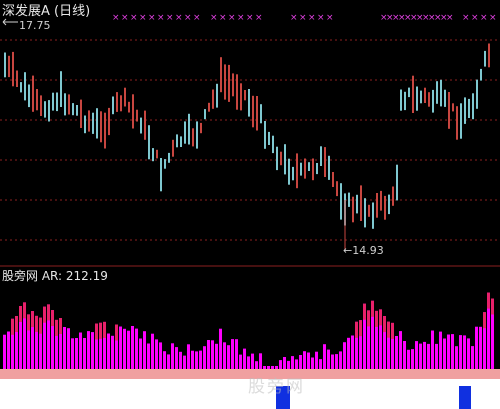 The image size is (500, 409). What do you see at coordinates (465, 397) in the screenshot?
I see `blue-bar` at bounding box center [465, 397].